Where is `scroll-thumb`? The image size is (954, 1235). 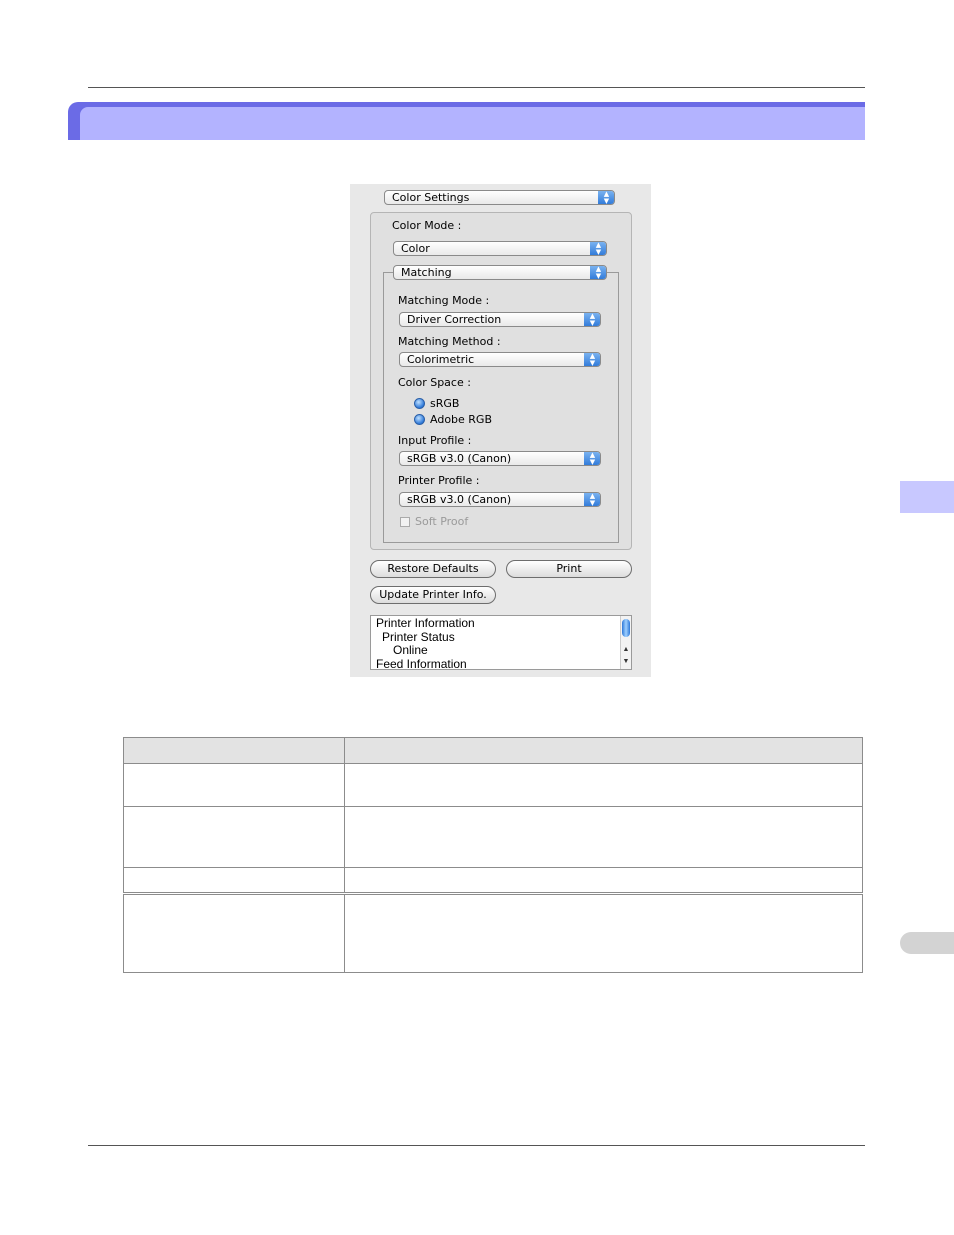
scroll-thumb is located at coordinates (626, 628).